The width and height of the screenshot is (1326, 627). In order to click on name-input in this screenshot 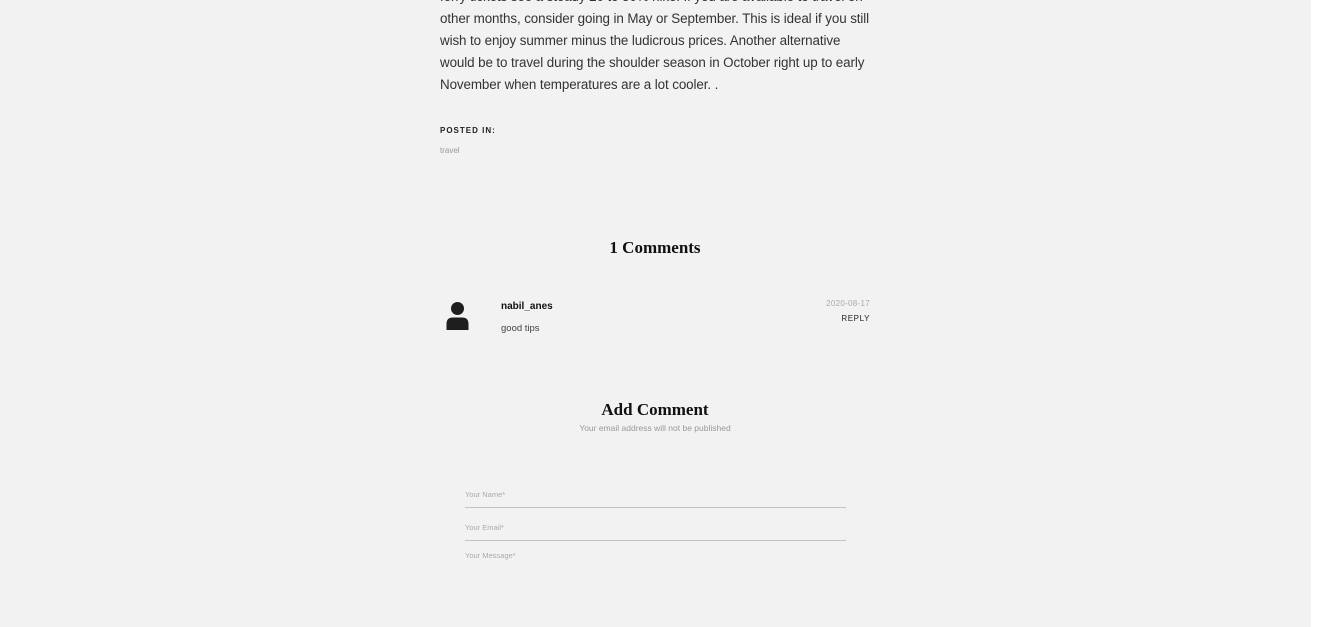, I will do `click(655, 494)`.